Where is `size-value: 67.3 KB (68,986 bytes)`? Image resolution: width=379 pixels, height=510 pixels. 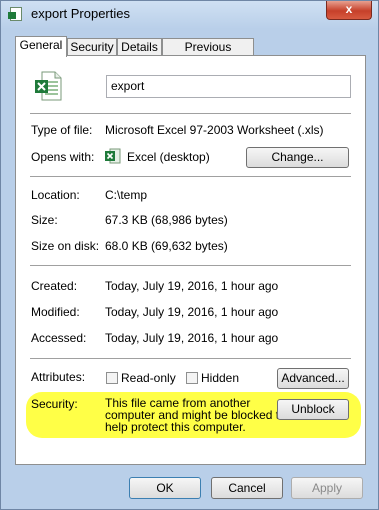
size-value: 67.3 KB (68,986 bytes) is located at coordinates (166, 220).